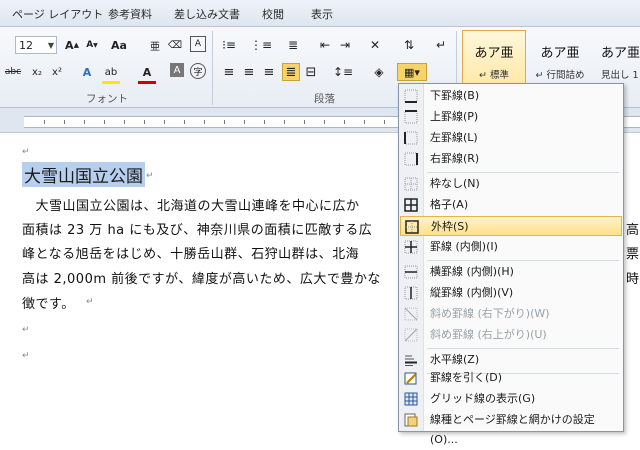  I want to click on menu-item-outside-borders: 外枠(S), so click(511, 226).